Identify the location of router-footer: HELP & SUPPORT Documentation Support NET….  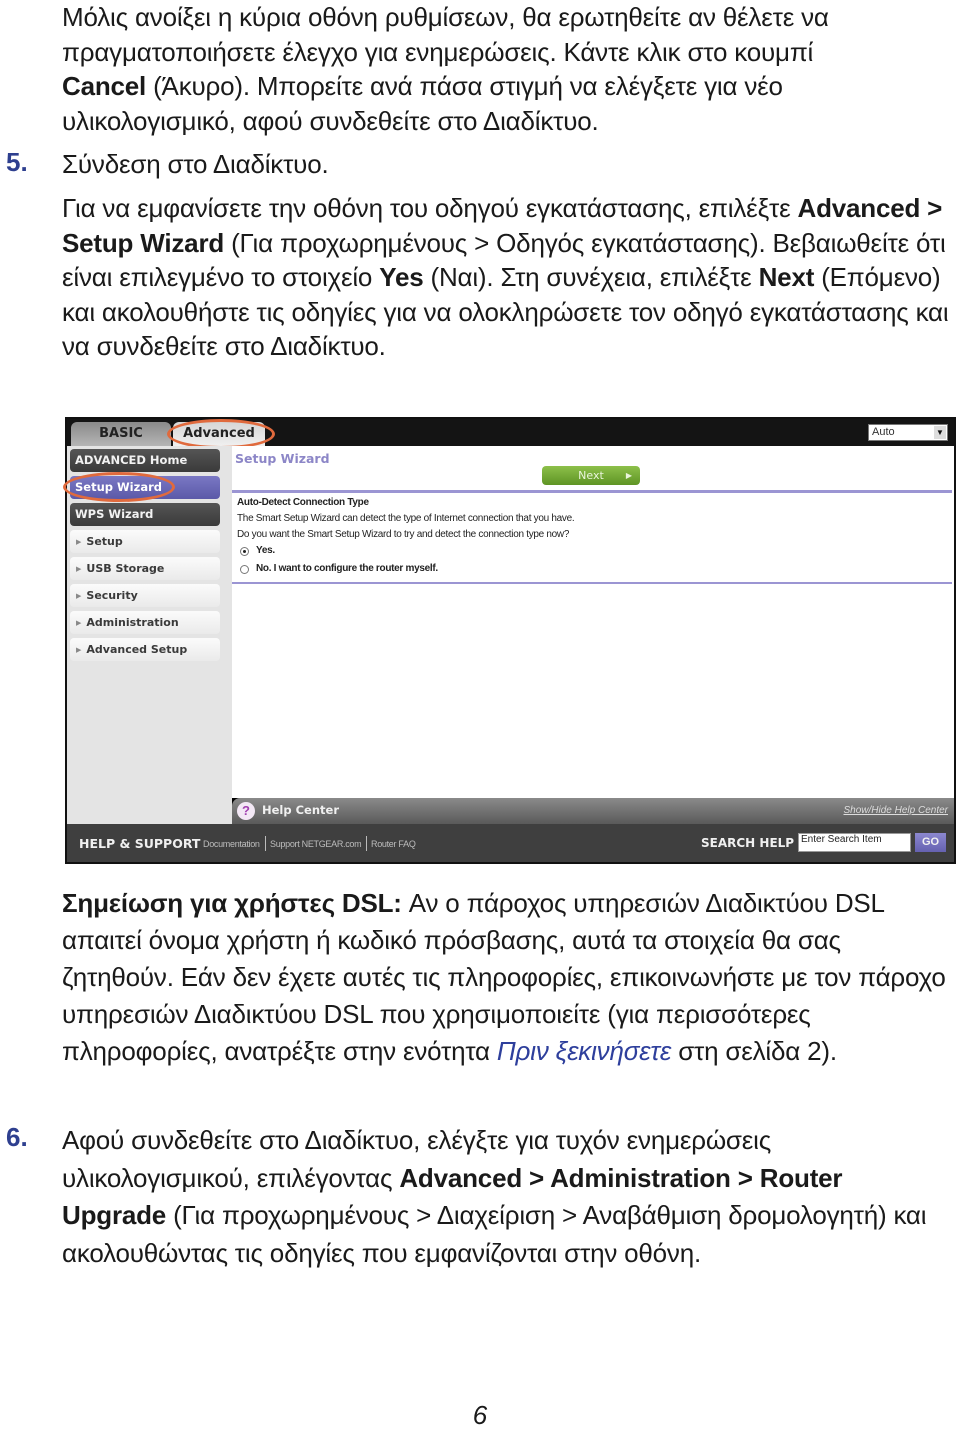
(510, 843).